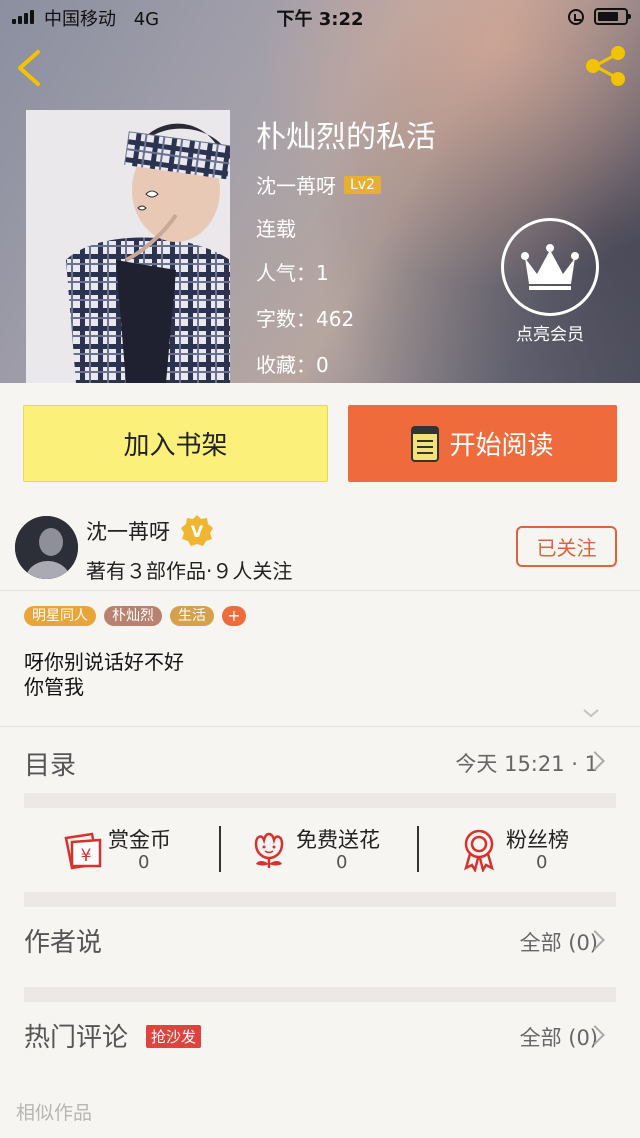 This screenshot has height=1138, width=640. What do you see at coordinates (292, 273) in the screenshot?
I see `popularity: 人气：1` at bounding box center [292, 273].